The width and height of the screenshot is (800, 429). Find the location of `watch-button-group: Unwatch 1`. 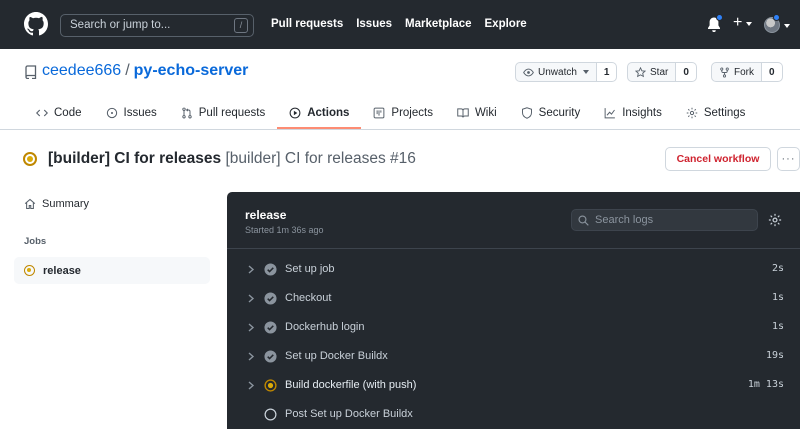

watch-button-group: Unwatch 1 is located at coordinates (566, 72).